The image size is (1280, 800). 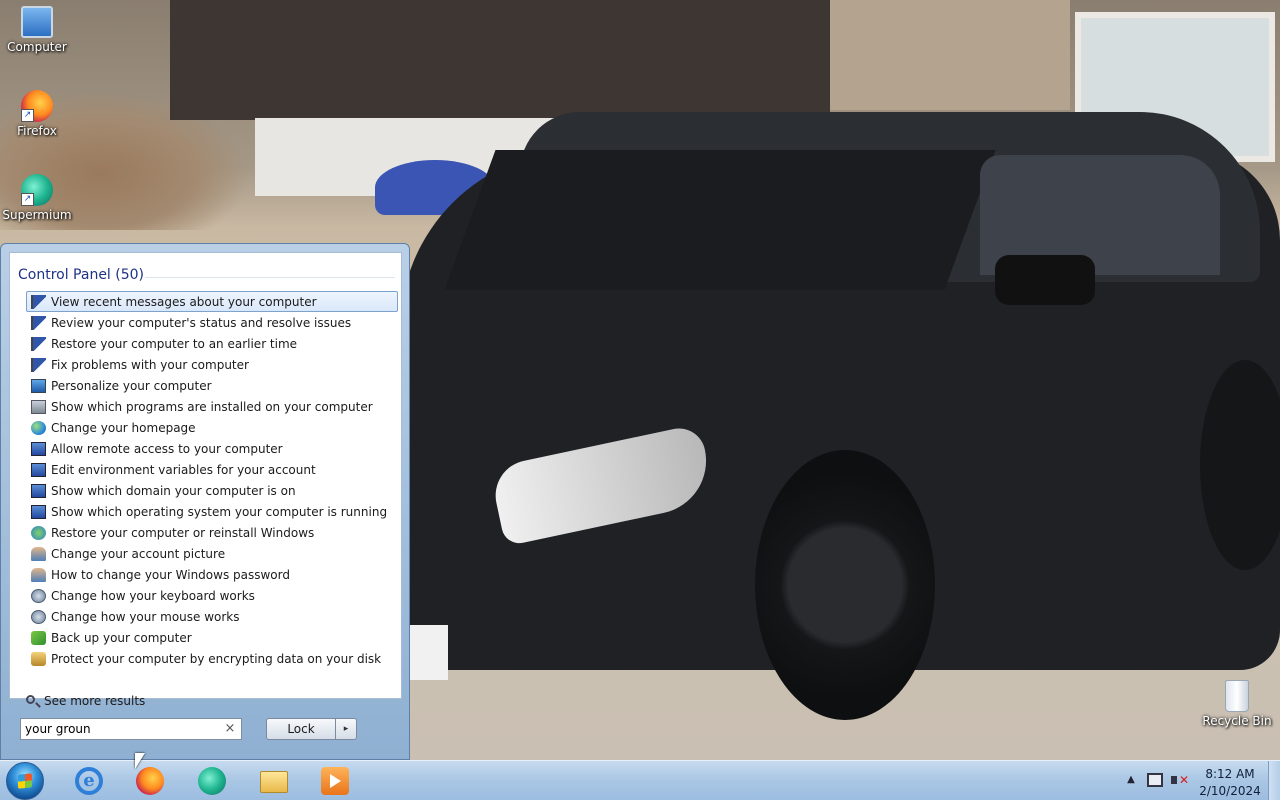 What do you see at coordinates (38, 533) in the screenshot?
I see `recovery-icon` at bounding box center [38, 533].